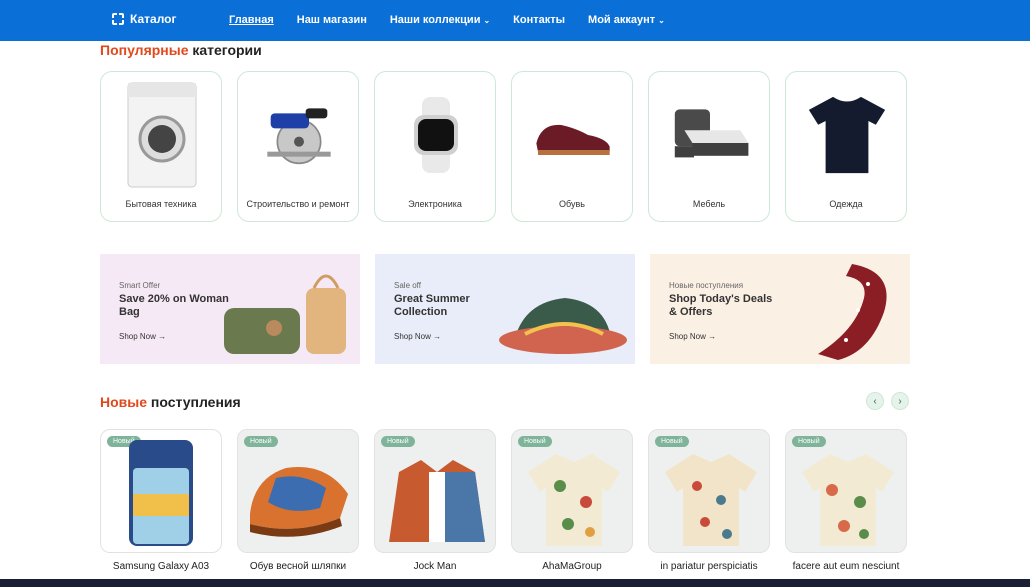 The image size is (1030, 587). I want to click on shoe-icon, so click(573, 135).